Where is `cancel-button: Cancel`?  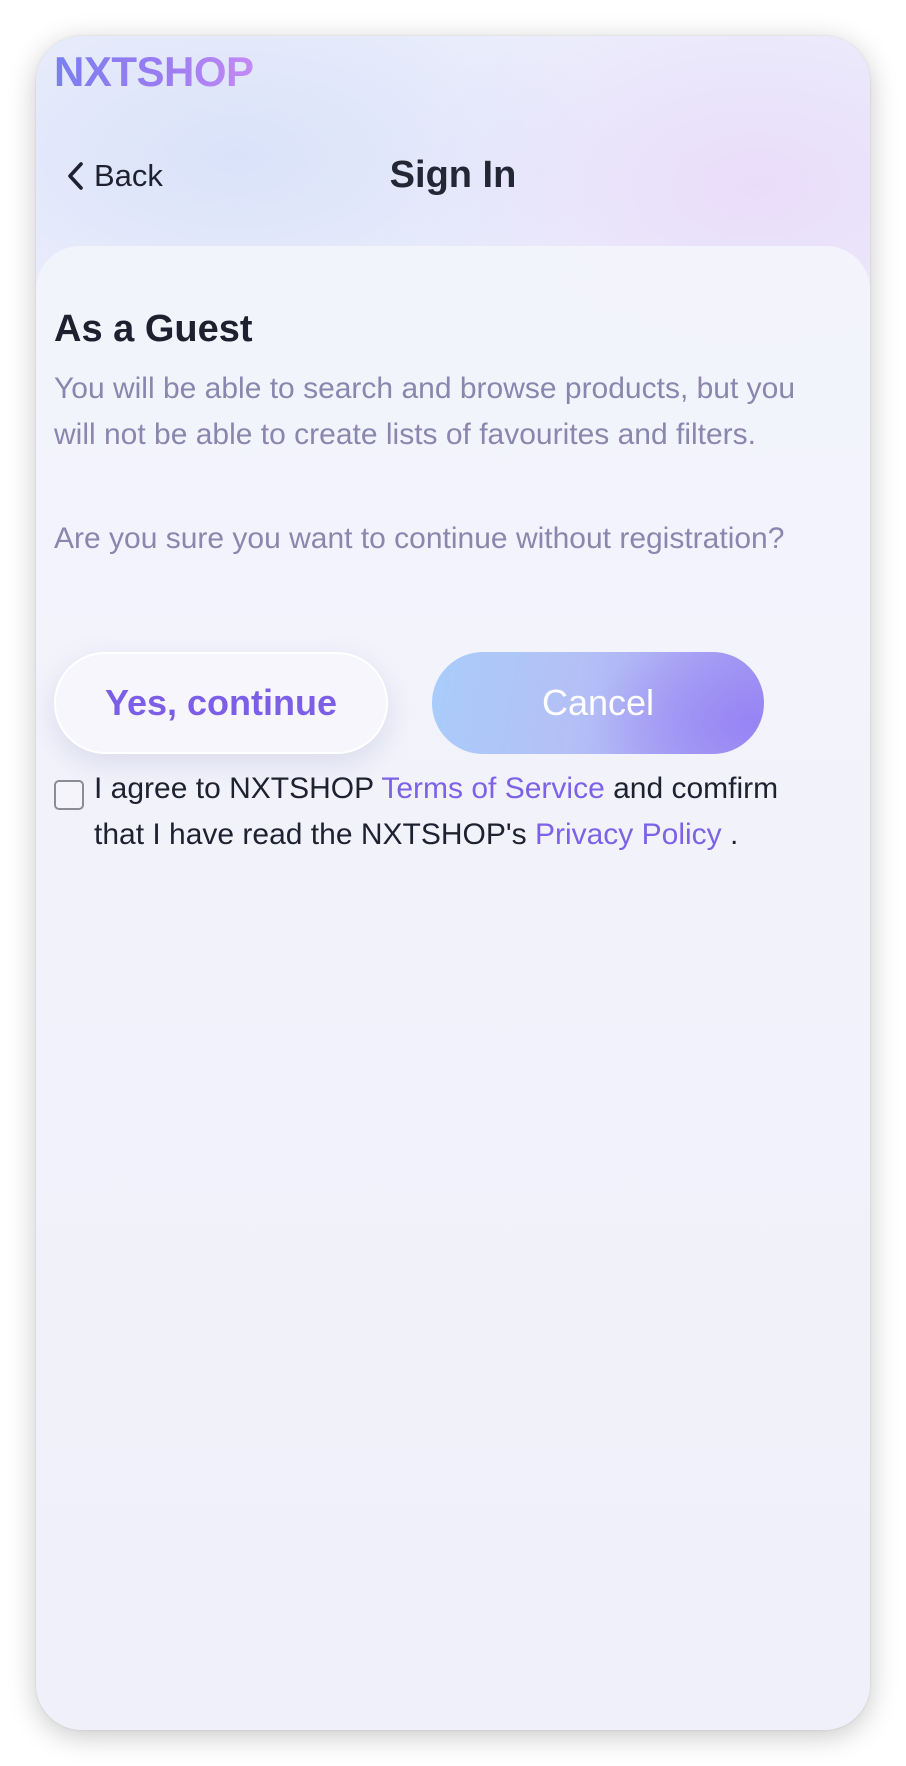 cancel-button: Cancel is located at coordinates (598, 703).